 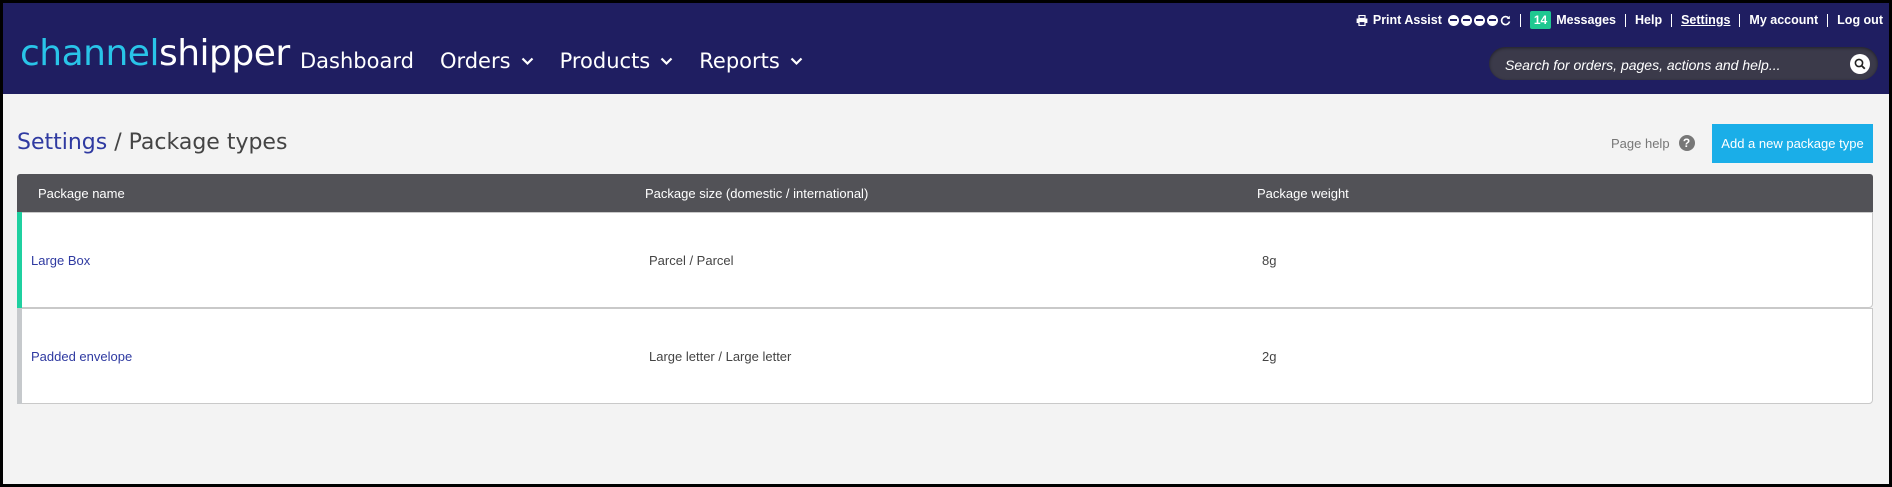 What do you see at coordinates (1783, 20) in the screenshot?
I see `my-account-link: My account` at bounding box center [1783, 20].